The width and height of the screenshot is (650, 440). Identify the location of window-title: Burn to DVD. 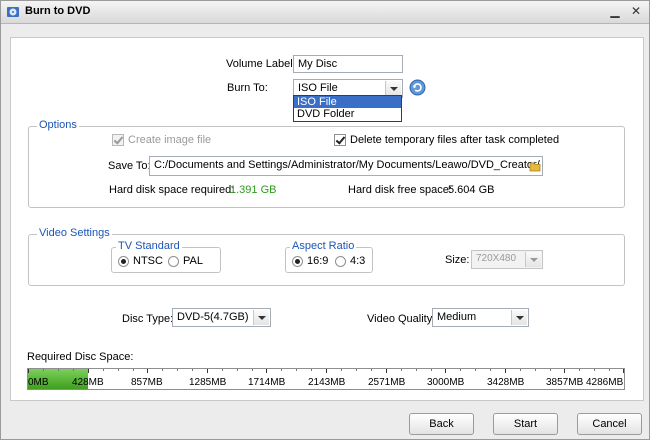
(58, 11).